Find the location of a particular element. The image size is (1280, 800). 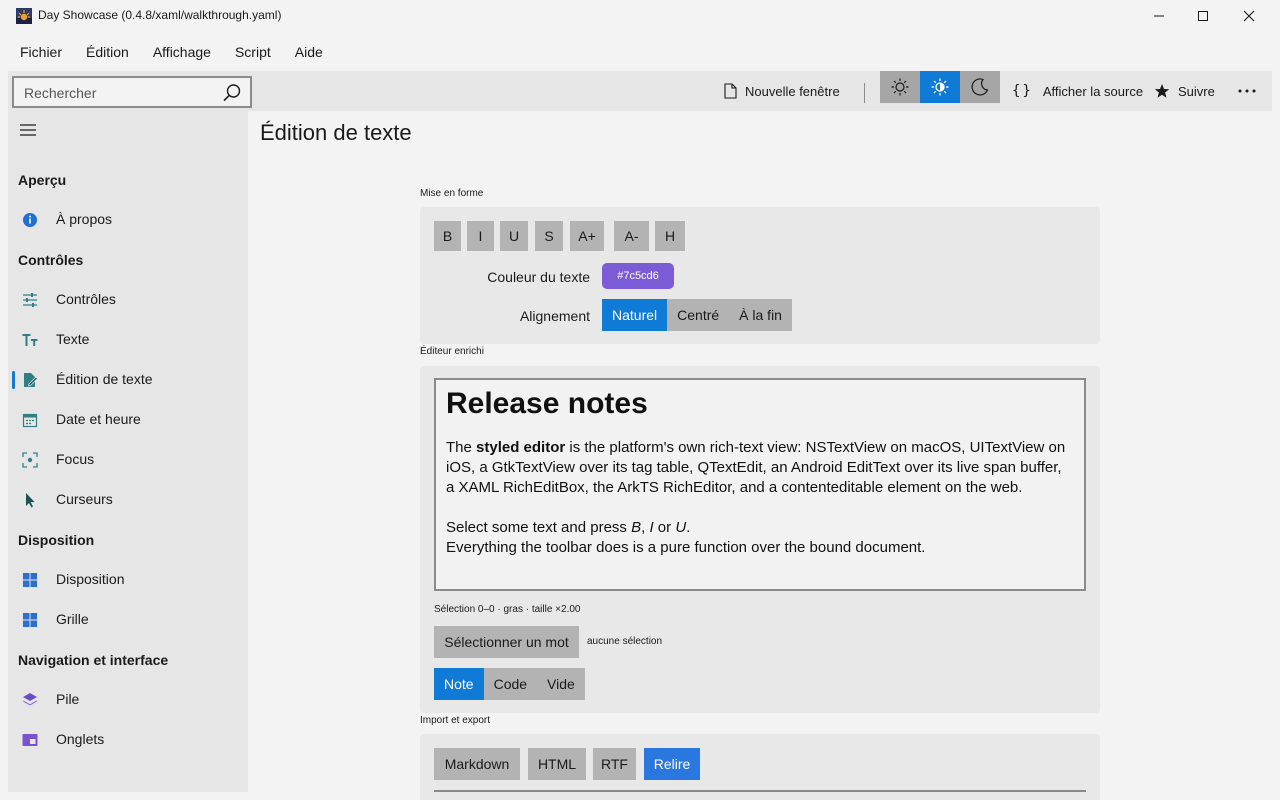

text-icon is located at coordinates (30, 340).